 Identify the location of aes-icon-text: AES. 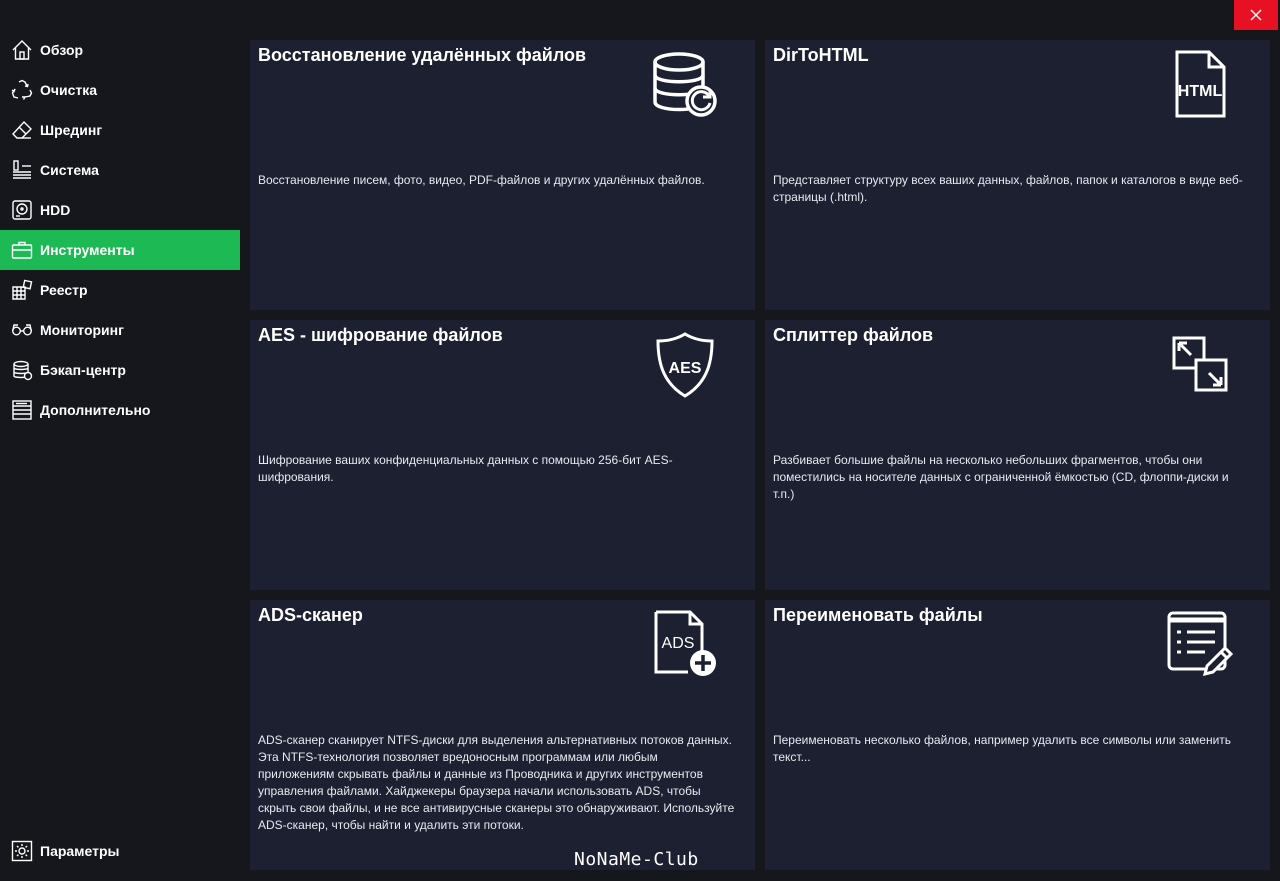
(685, 368).